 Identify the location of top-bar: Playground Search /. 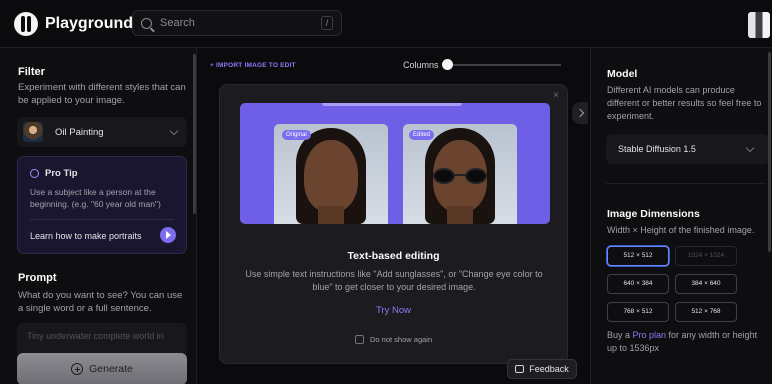
(386, 24).